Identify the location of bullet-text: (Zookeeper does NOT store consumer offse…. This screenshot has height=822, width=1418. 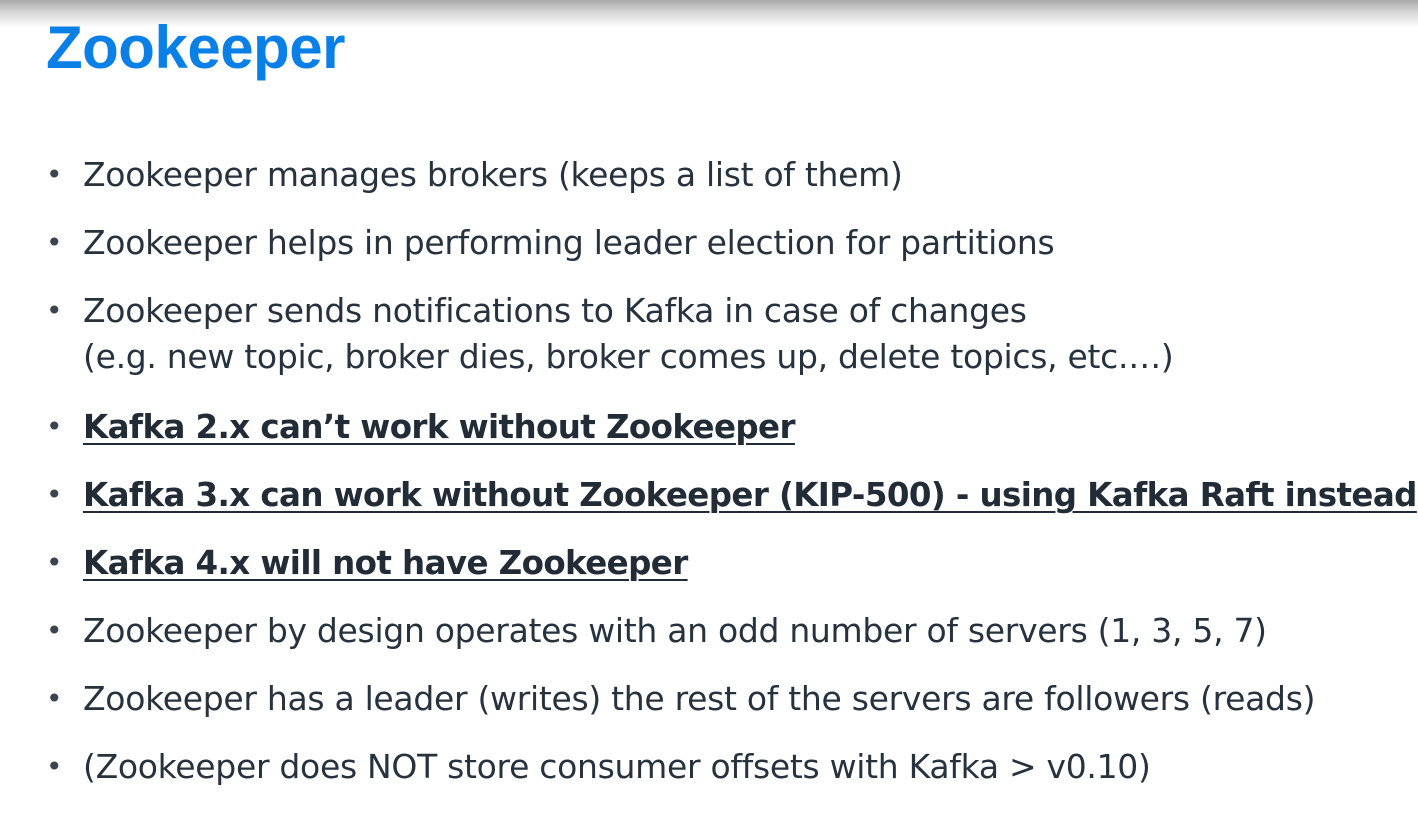
(617, 766).